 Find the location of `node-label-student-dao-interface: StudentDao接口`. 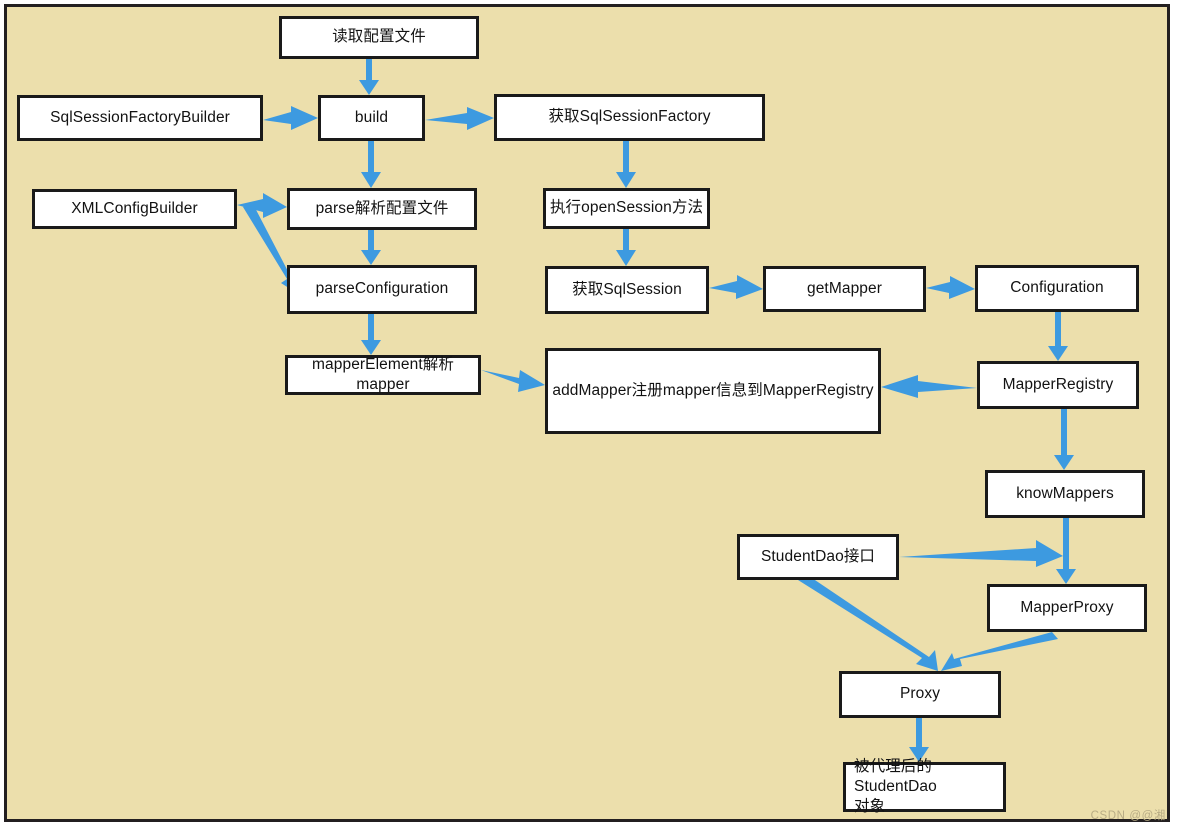

node-label-student-dao-interface: StudentDao接口 is located at coordinates (818, 556).